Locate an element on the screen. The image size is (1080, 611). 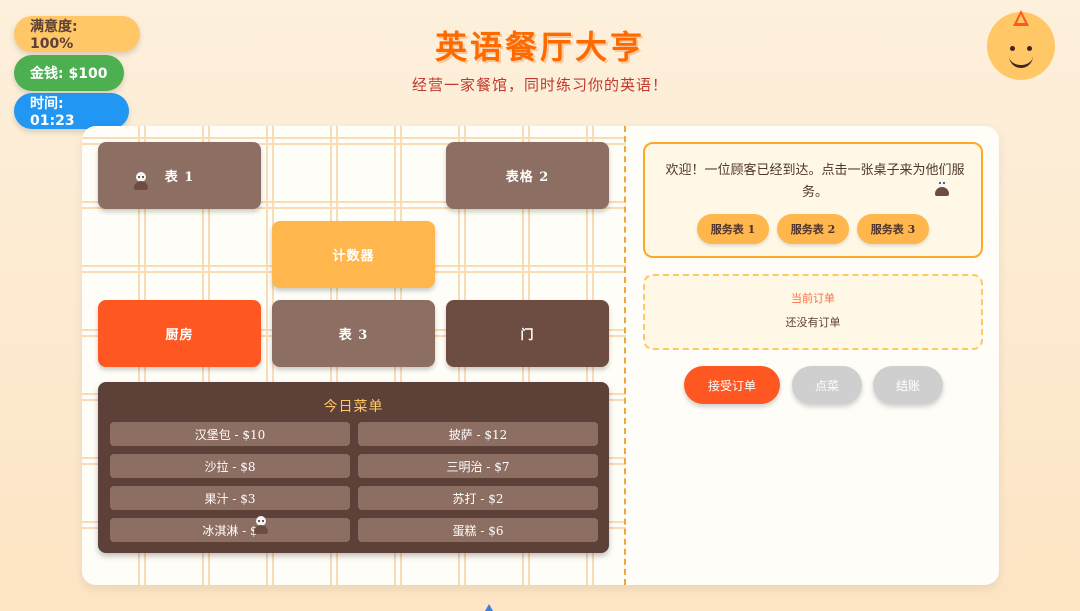
chef-eye-left is located at coordinates (1012, 48).